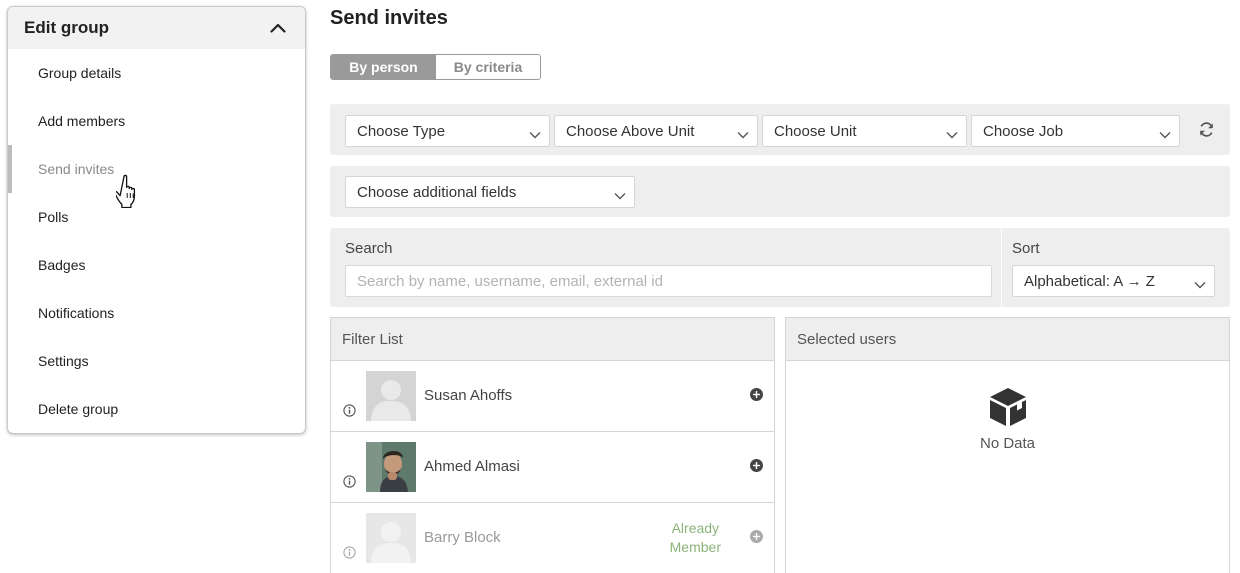  I want to click on invite-mode-tabs: By person By criteria, so click(435, 67).